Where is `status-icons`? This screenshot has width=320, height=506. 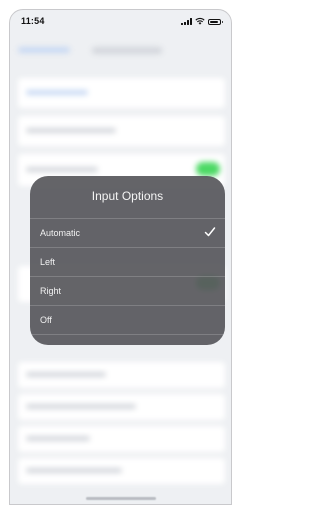 status-icons is located at coordinates (202, 21).